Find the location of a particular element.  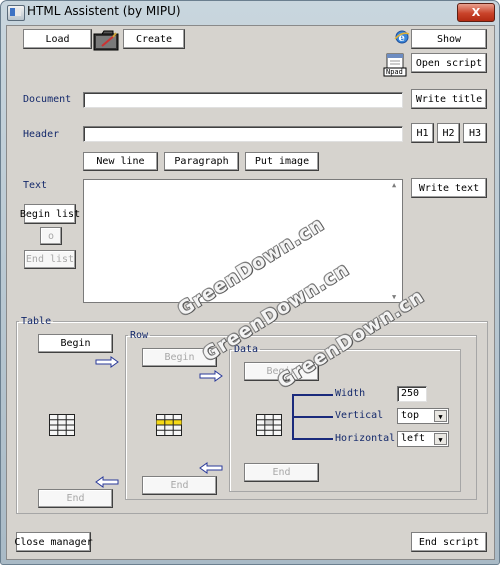

scroll-up-icon: ▲ is located at coordinates (394, 185).